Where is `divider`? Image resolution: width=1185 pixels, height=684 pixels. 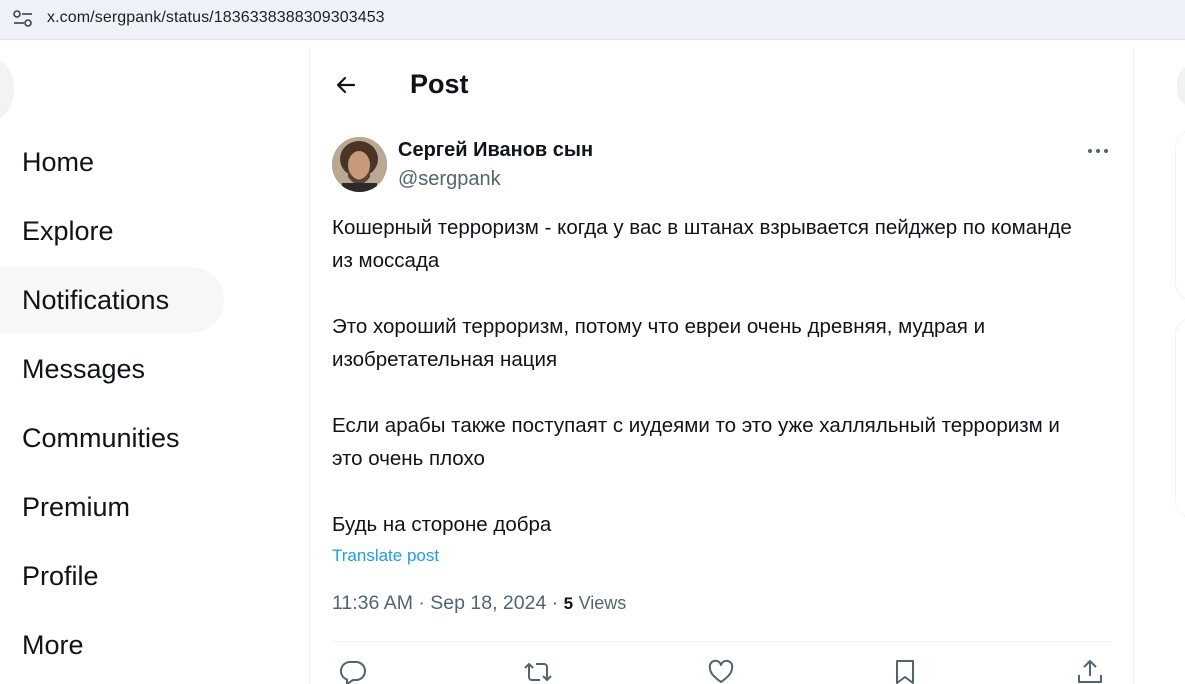 divider is located at coordinates (721, 641).